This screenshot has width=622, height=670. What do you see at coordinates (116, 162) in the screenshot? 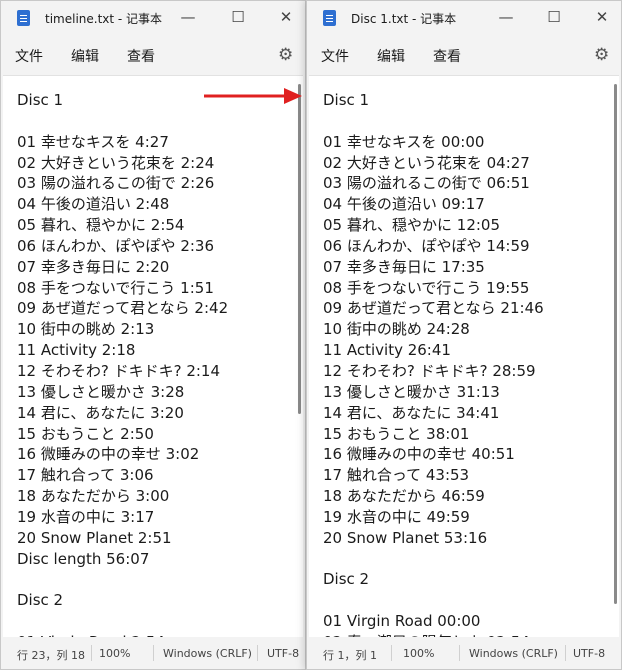
I see `text-line: 02 大好きという花束を 2:24` at bounding box center [116, 162].